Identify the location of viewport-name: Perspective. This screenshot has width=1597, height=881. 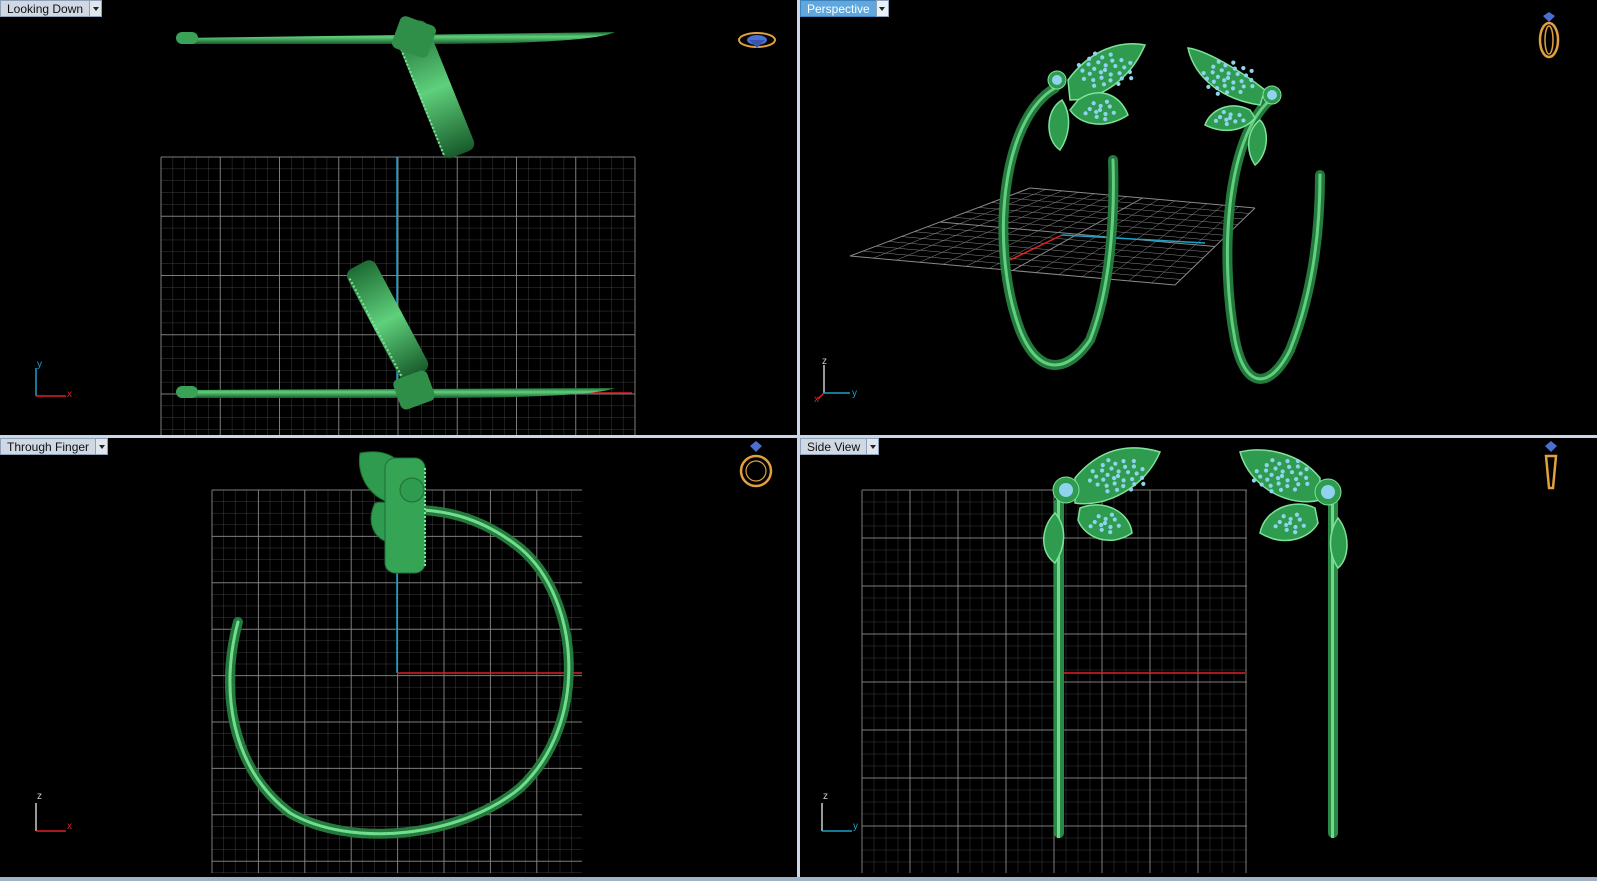
(838, 8).